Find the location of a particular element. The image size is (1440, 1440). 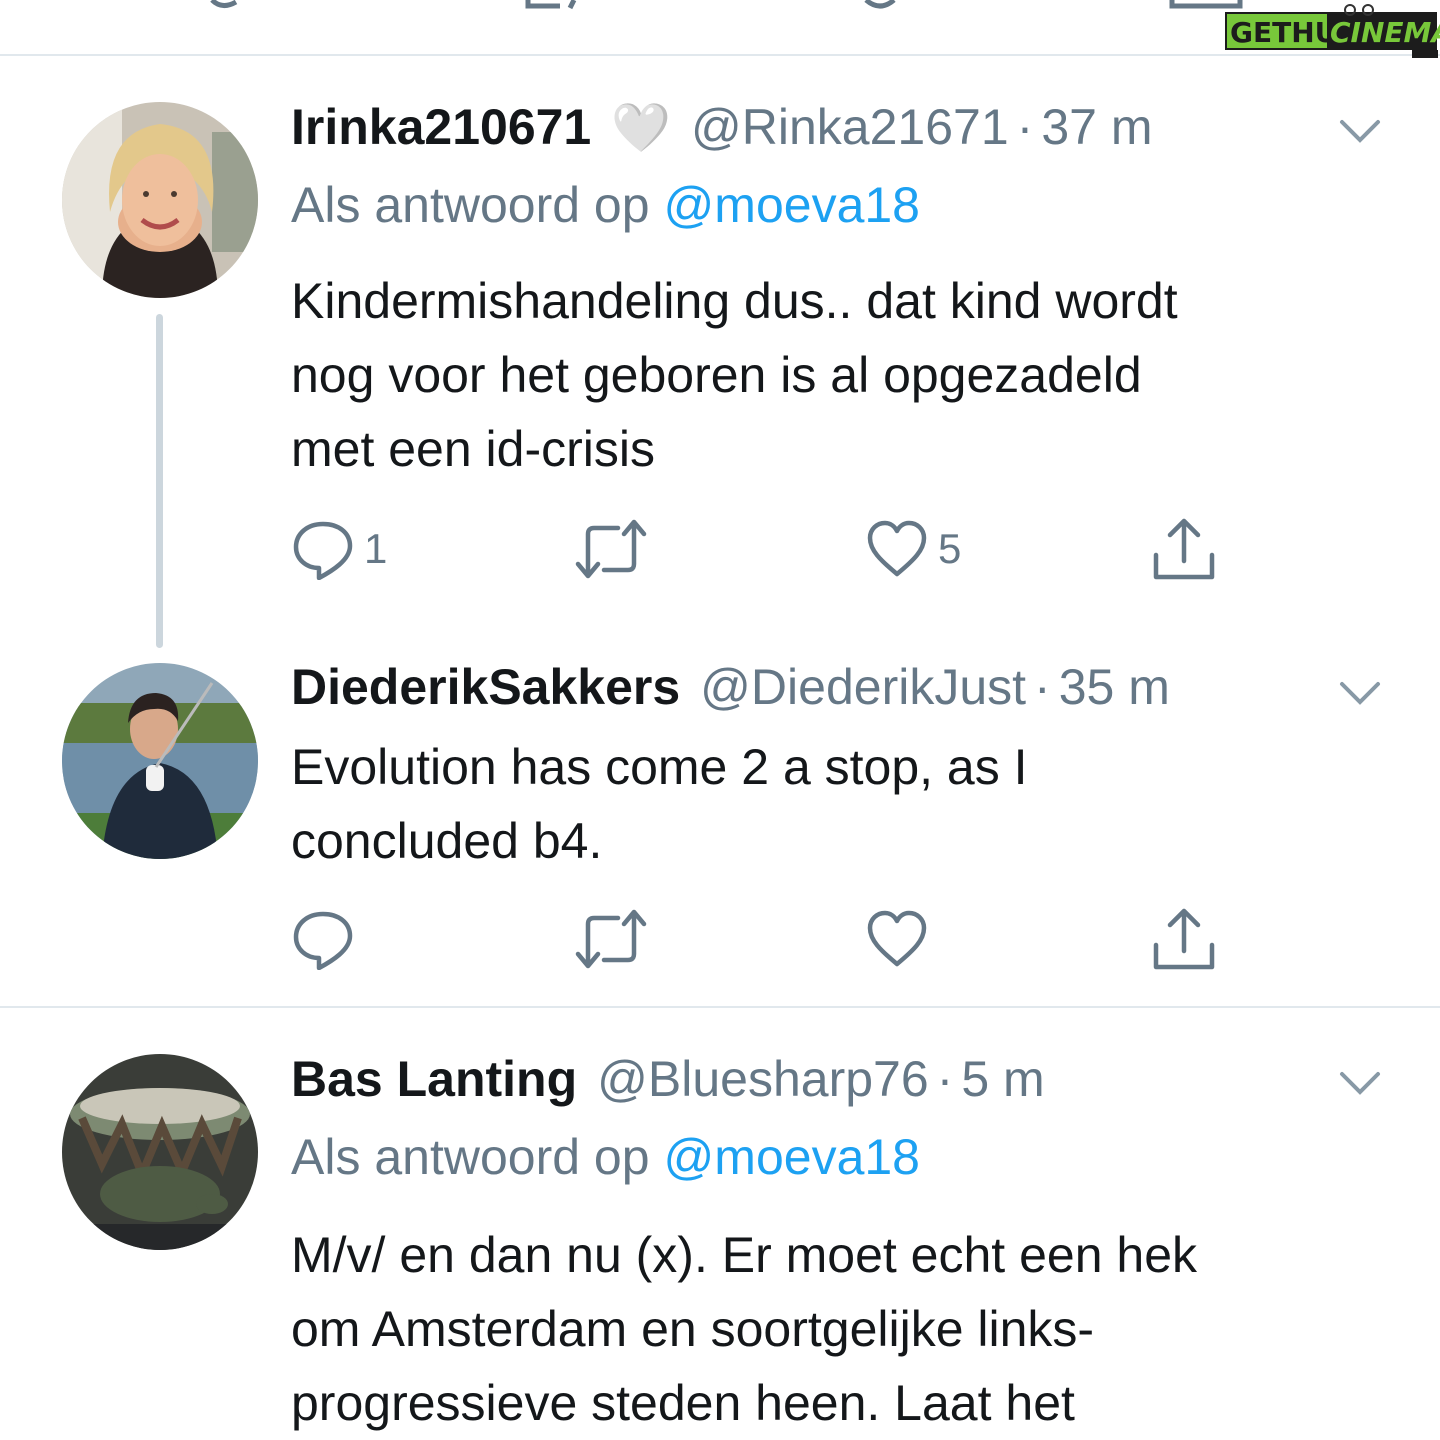

user-handle: @DiederikJust is located at coordinates (863, 687).